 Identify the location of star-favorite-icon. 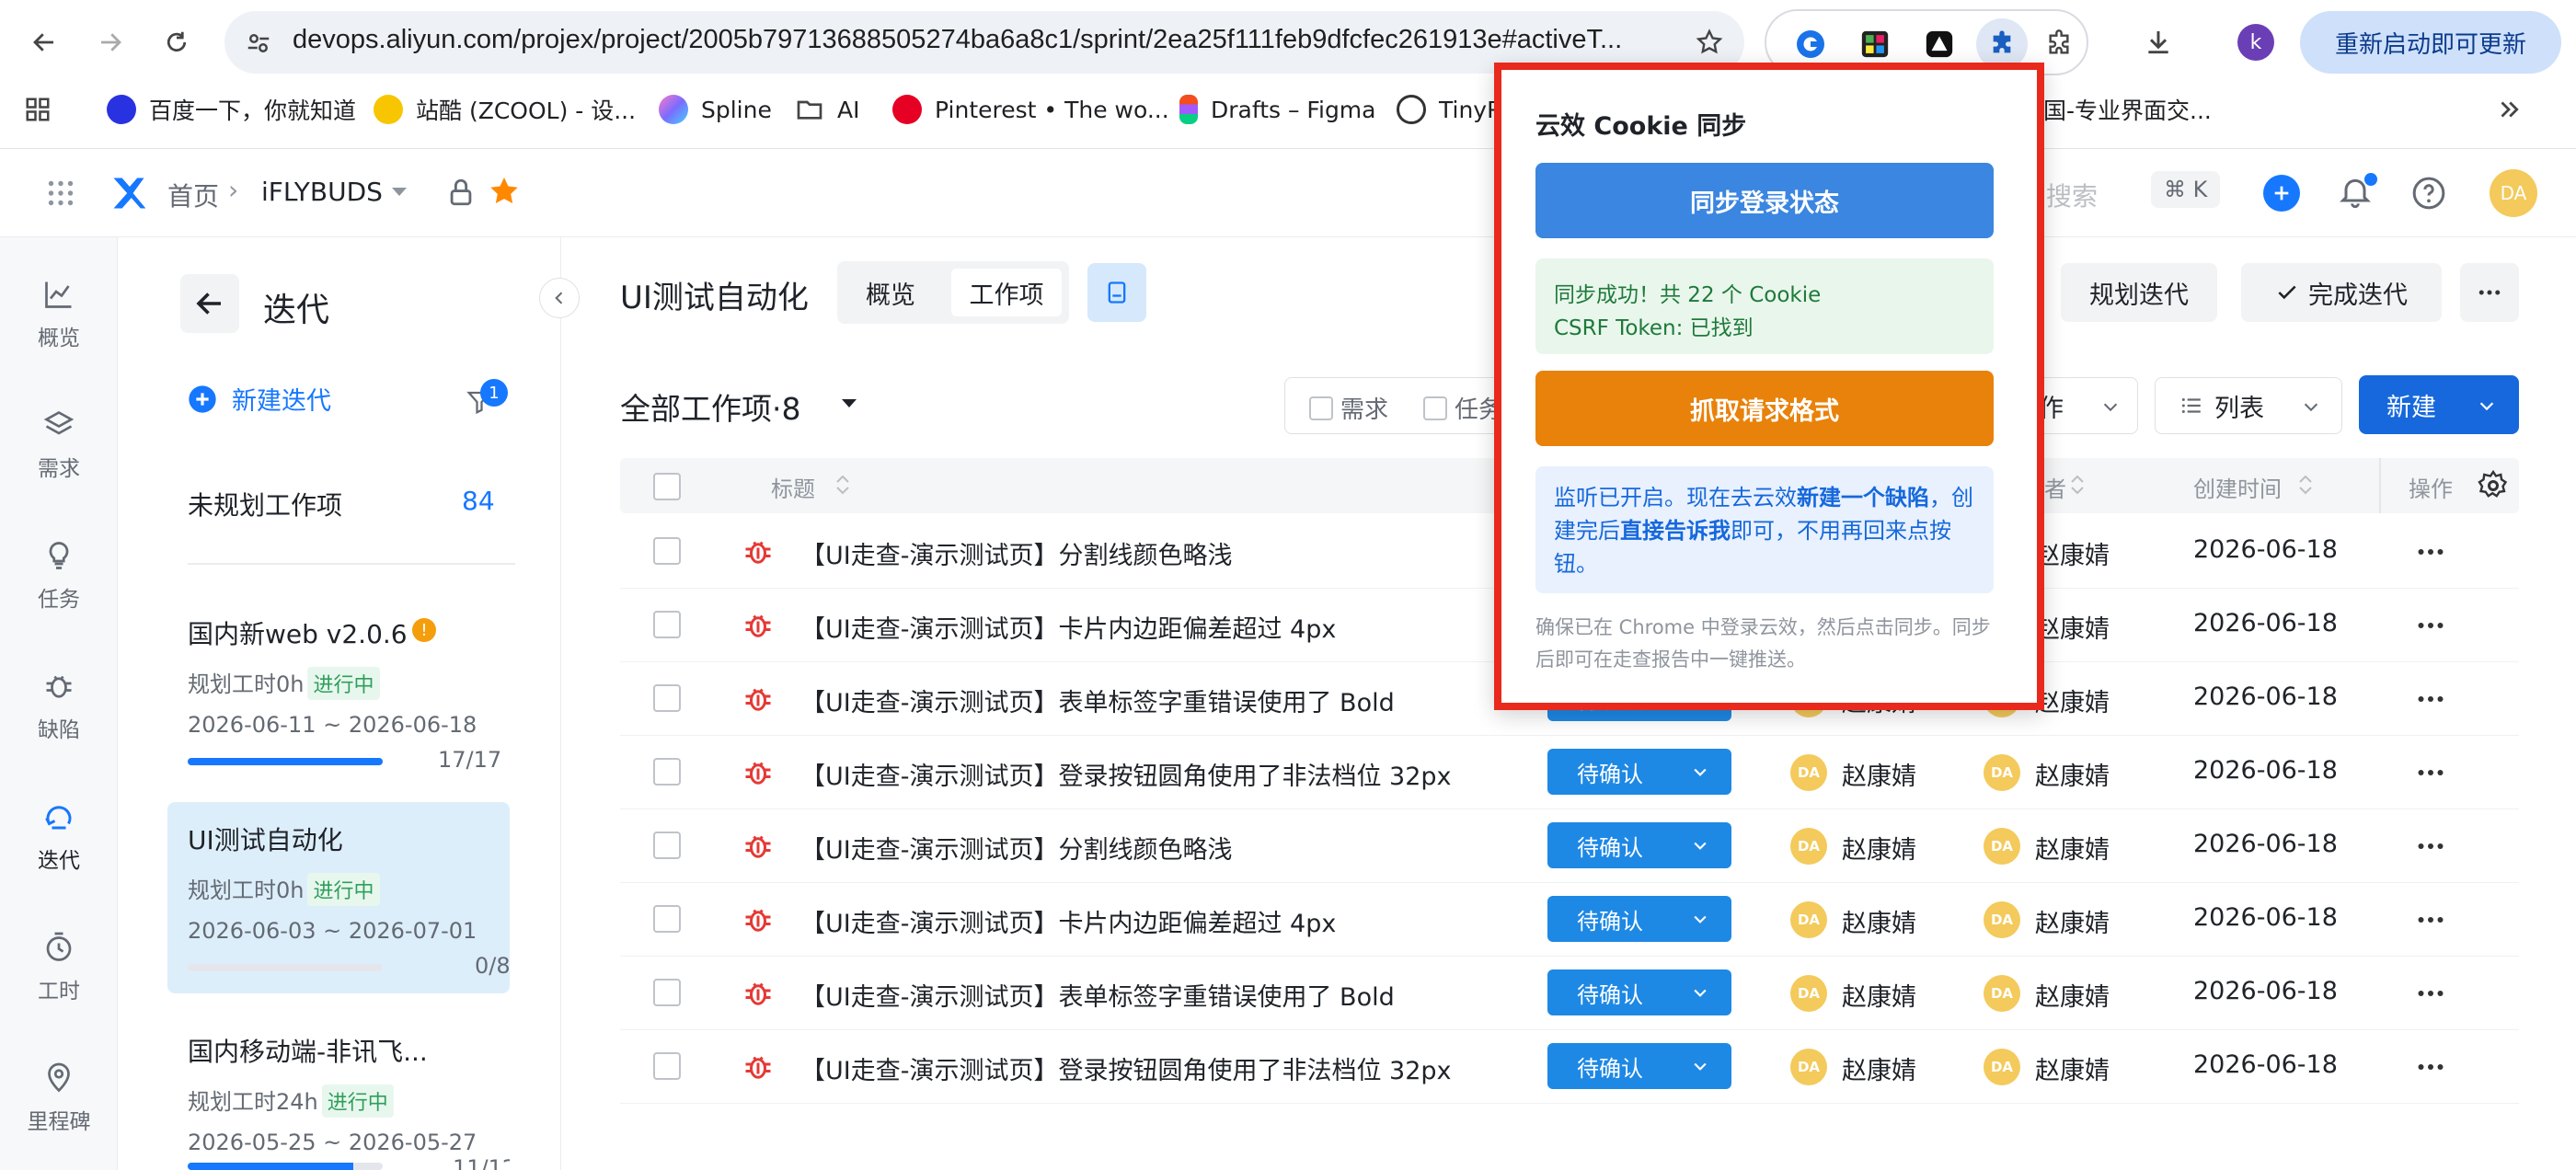
(504, 191).